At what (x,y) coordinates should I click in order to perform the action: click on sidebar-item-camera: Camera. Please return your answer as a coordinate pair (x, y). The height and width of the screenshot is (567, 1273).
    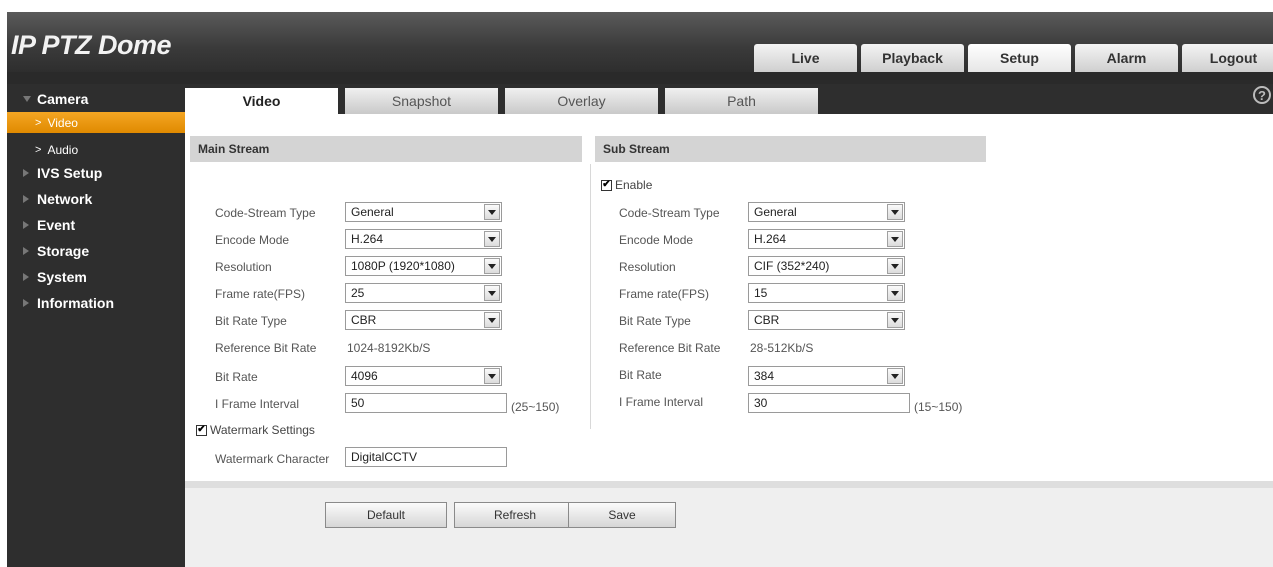
    Looking at the image, I should click on (96, 99).